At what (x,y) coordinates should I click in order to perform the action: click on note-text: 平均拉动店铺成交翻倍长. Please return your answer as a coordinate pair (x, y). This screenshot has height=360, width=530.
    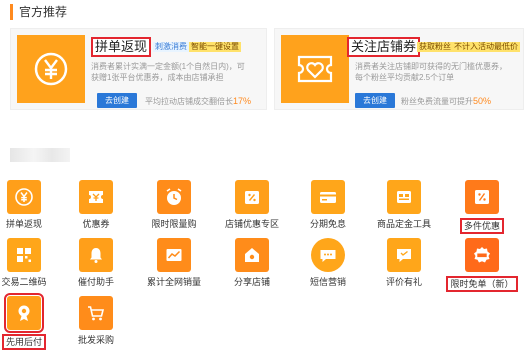
    Looking at the image, I should click on (189, 101).